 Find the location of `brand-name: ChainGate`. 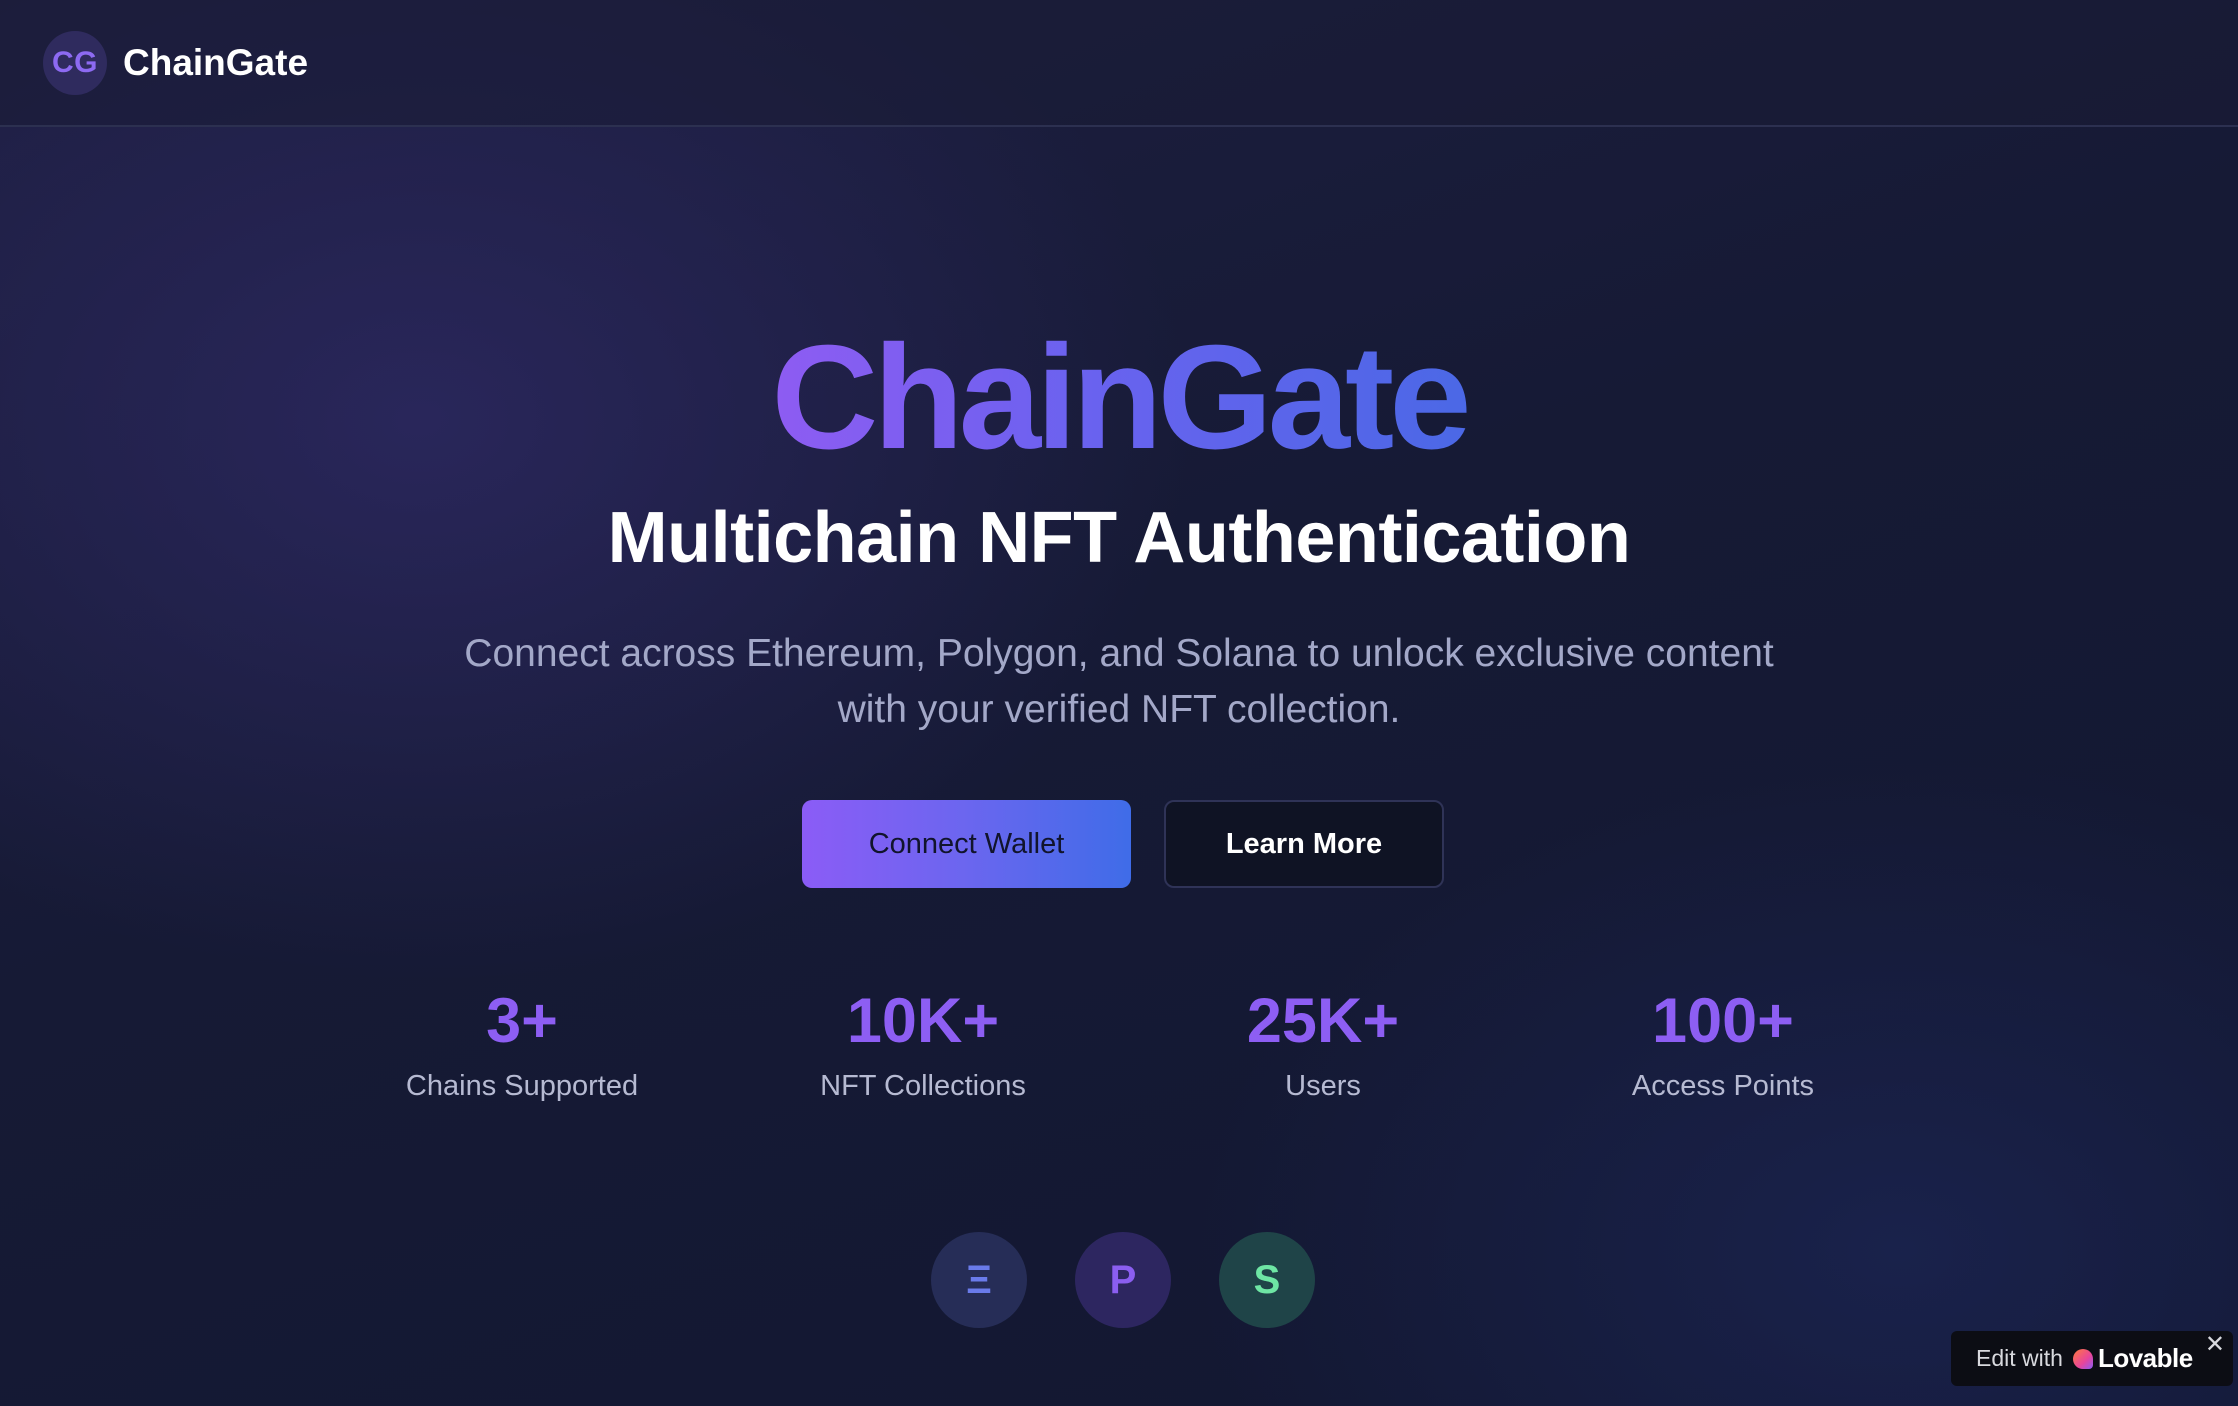

brand-name: ChainGate is located at coordinates (215, 63).